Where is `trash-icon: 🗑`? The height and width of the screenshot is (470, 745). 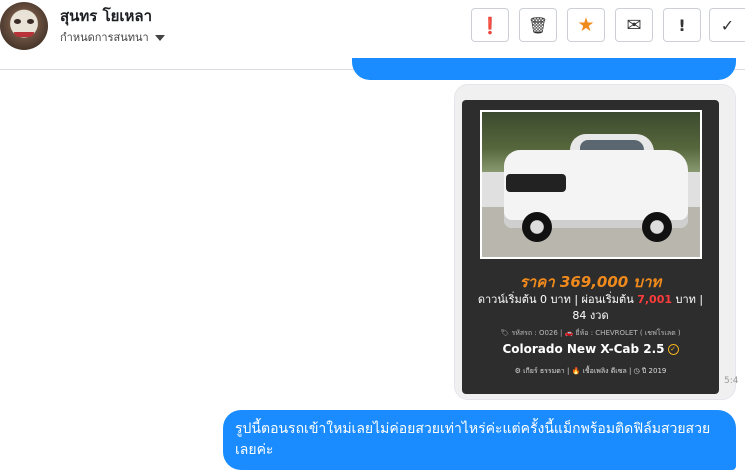 trash-icon: 🗑 is located at coordinates (538, 25).